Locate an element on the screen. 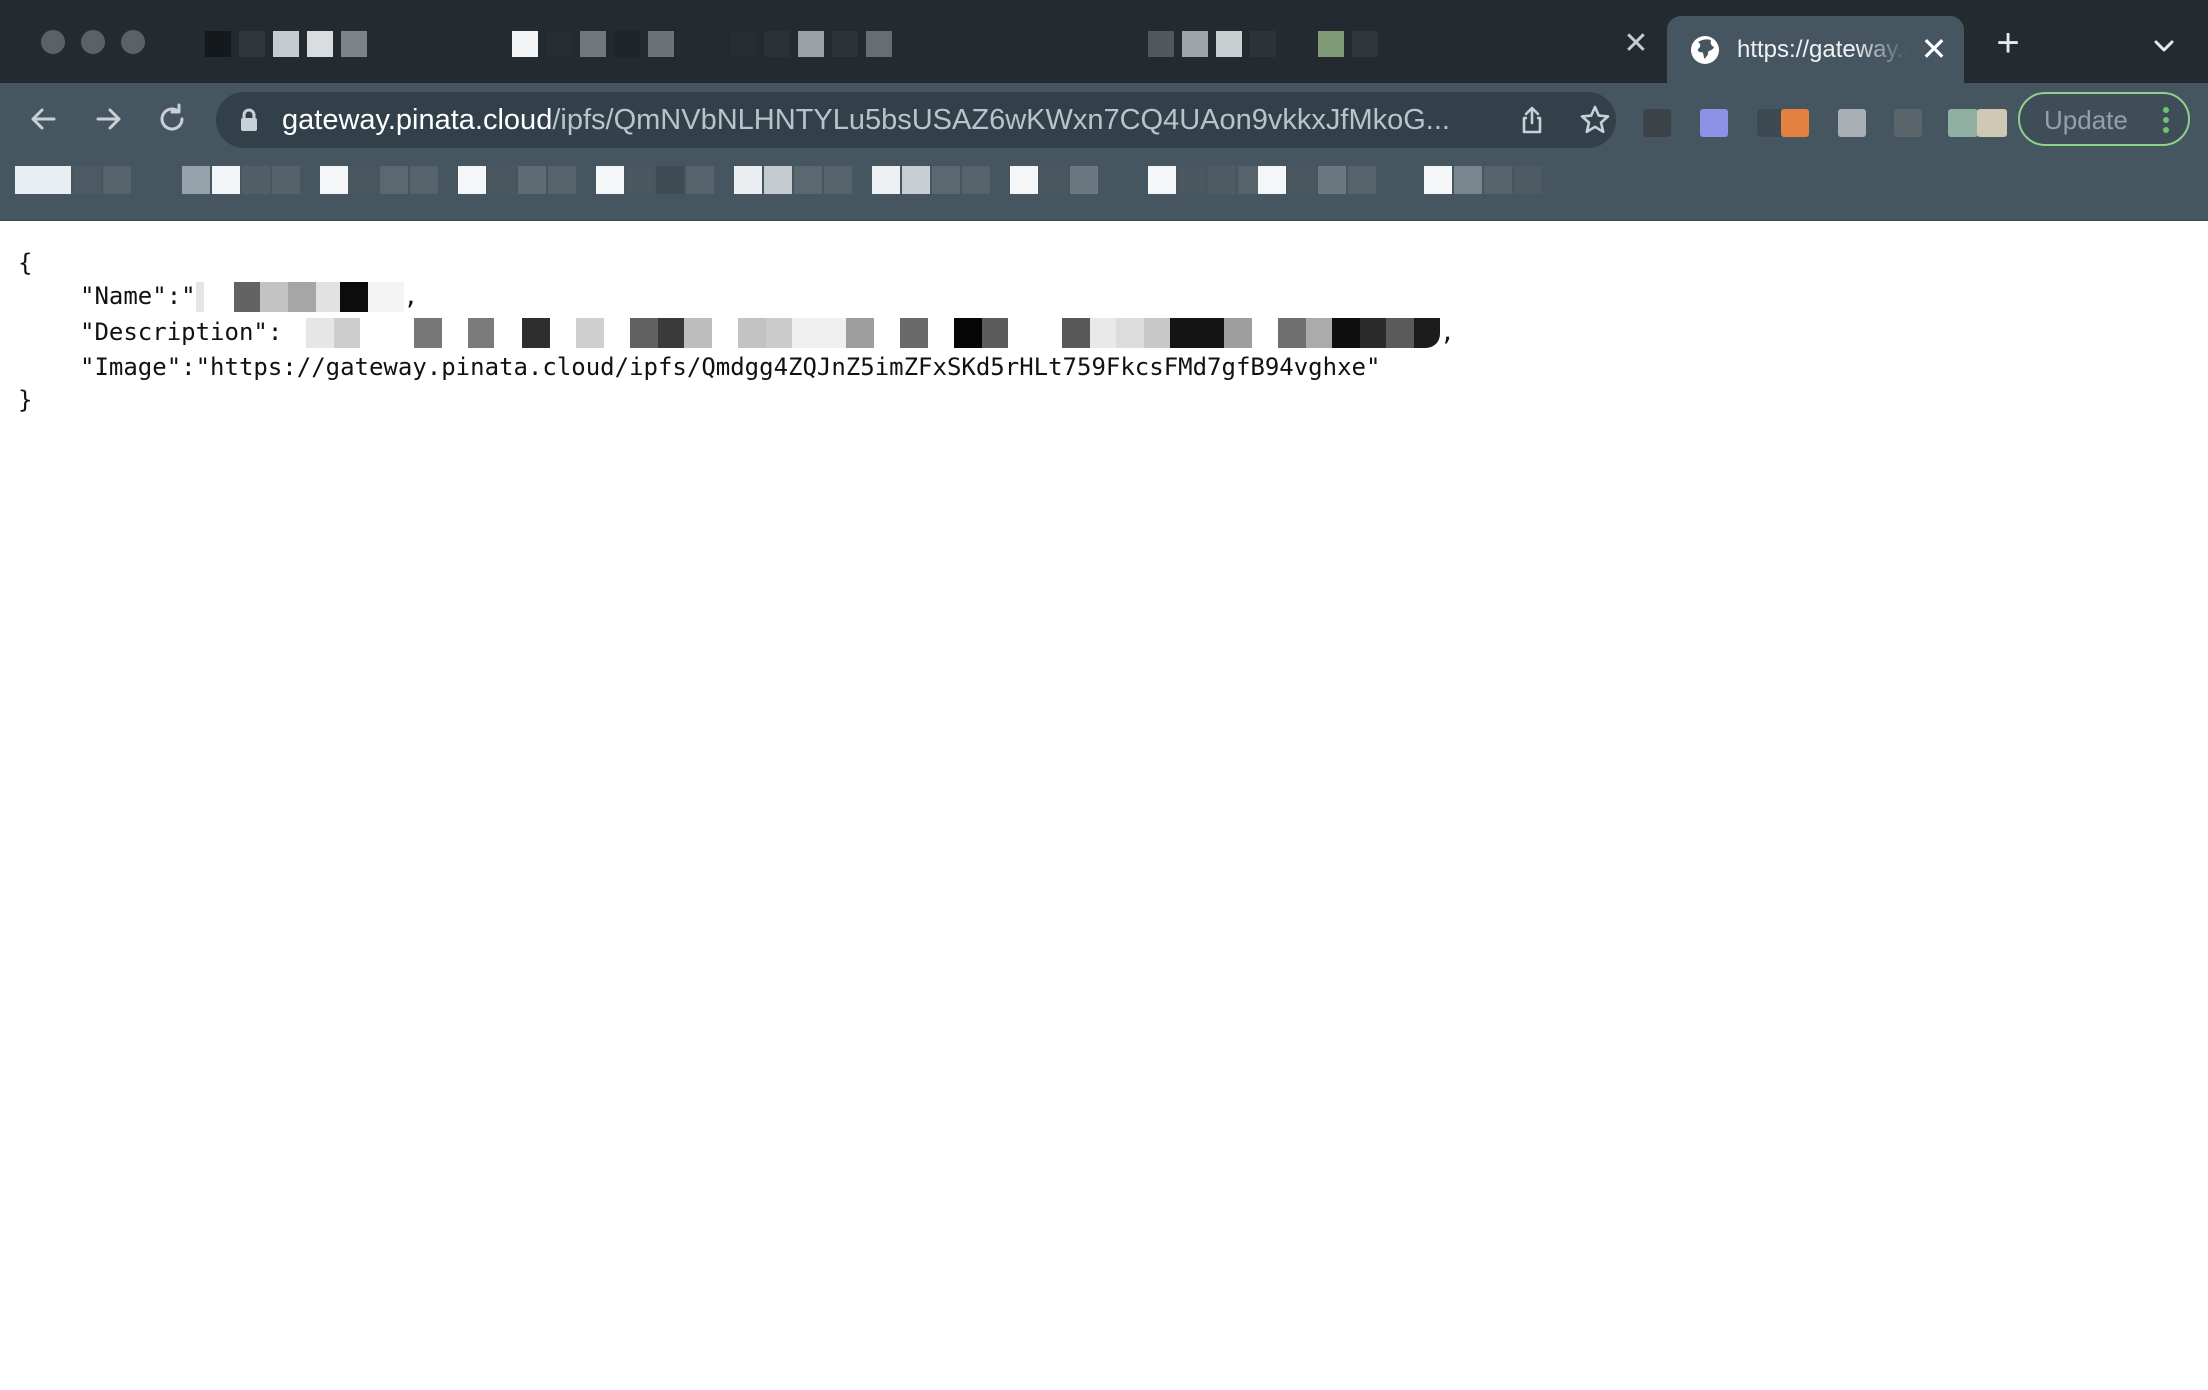 The width and height of the screenshot is (2208, 1390). update-button: Update is located at coordinates (2104, 119).